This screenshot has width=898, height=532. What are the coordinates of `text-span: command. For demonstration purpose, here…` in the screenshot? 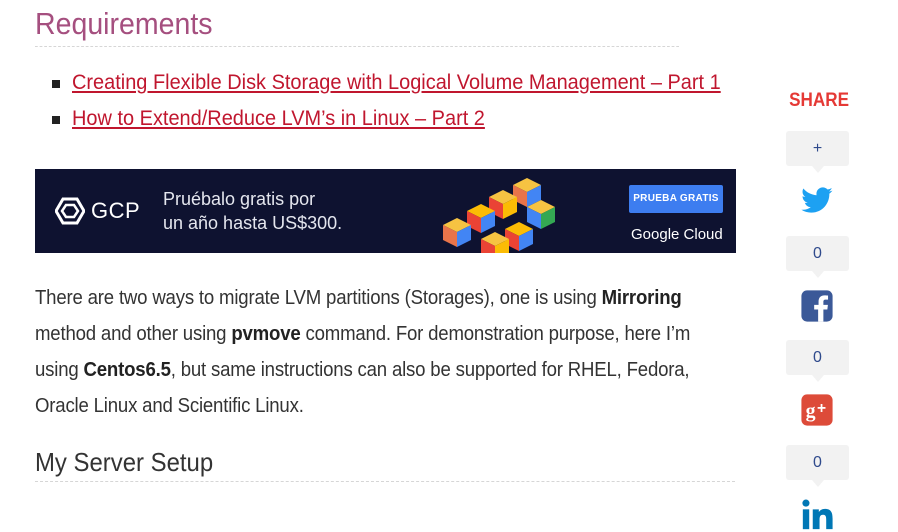 It's located at (495, 334).